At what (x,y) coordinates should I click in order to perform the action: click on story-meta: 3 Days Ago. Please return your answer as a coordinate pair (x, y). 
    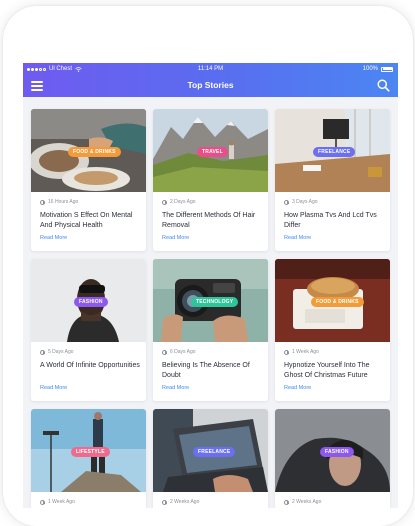
    Looking at the image, I should click on (301, 202).